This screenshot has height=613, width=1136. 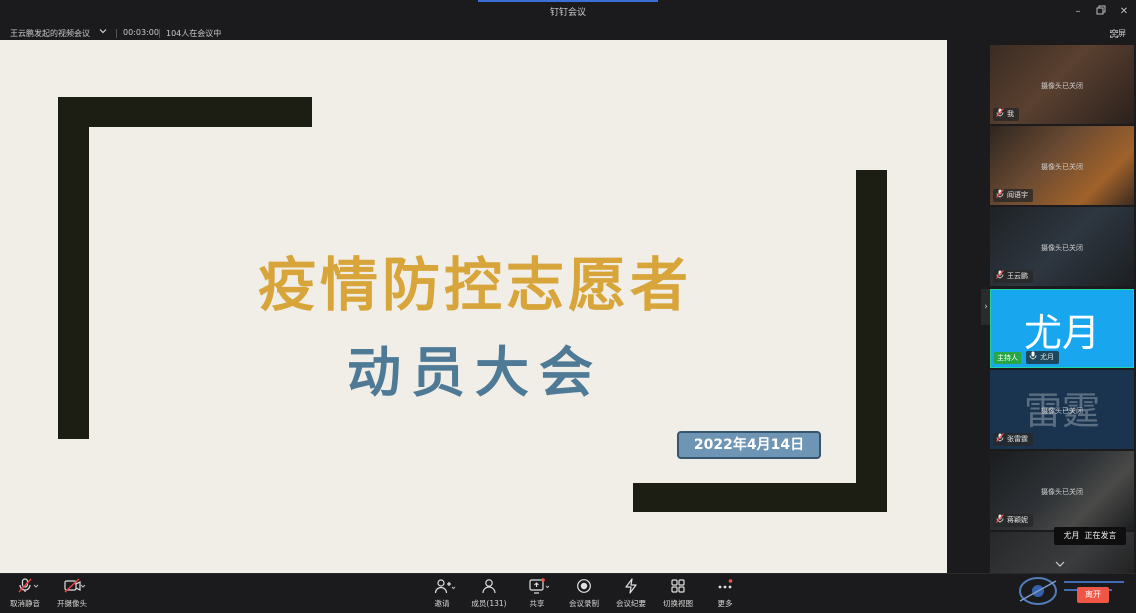 What do you see at coordinates (72, 603) in the screenshot?
I see `camera-label: 开摄像头` at bounding box center [72, 603].